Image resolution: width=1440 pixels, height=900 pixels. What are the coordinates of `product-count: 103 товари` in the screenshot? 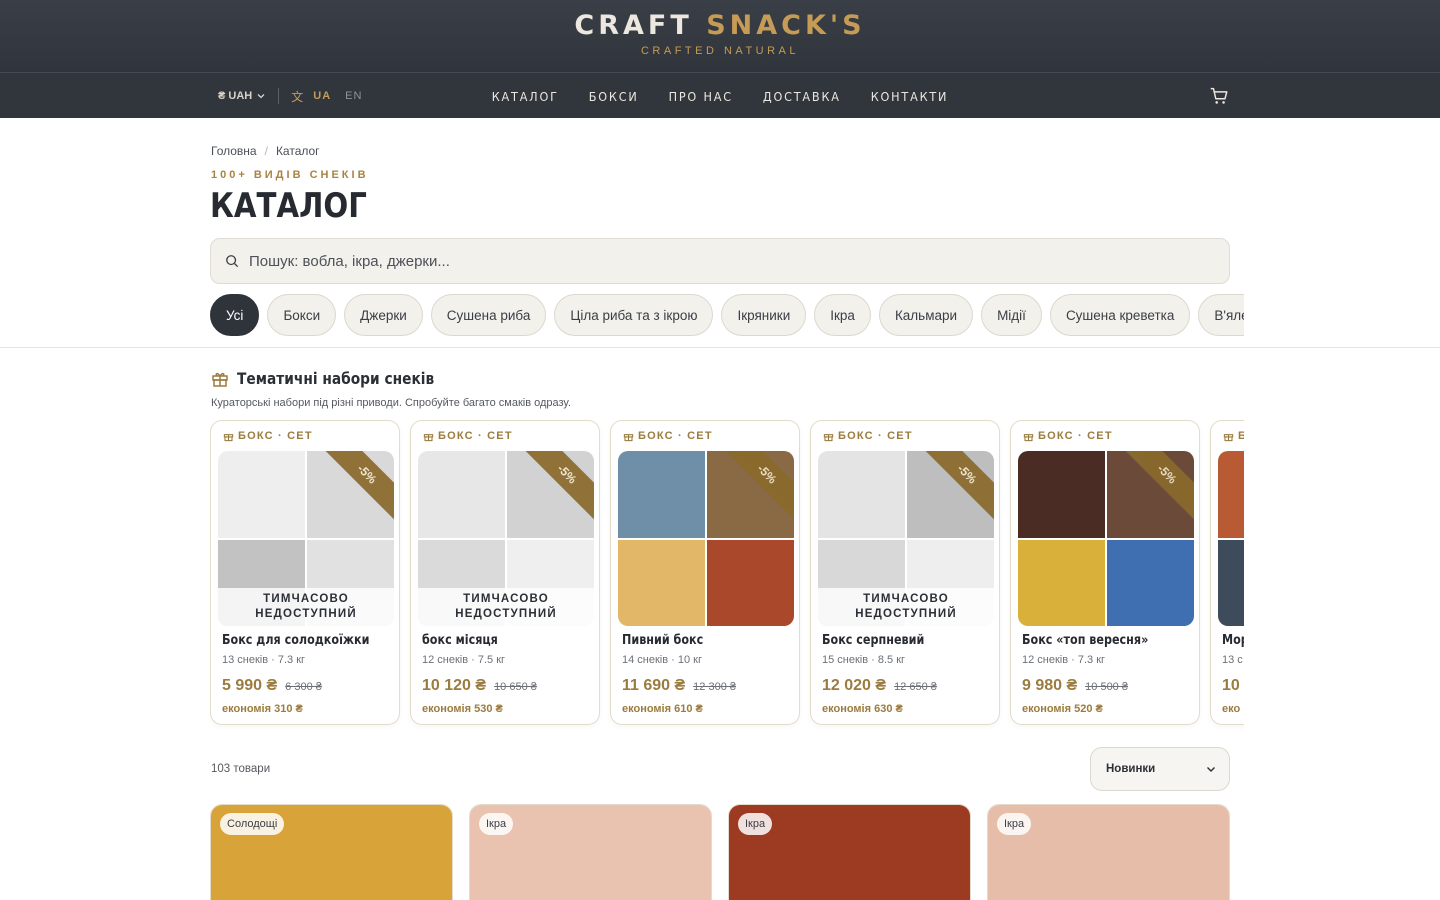 It's located at (241, 769).